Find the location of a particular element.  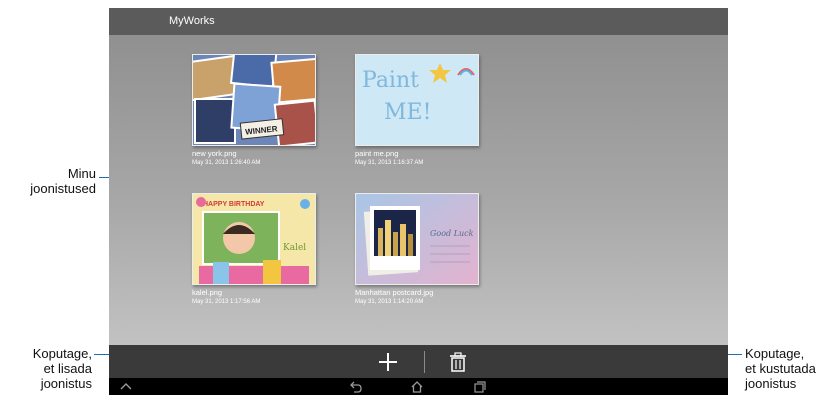

work-date: May 31, 2013 1:17:56 AM is located at coordinates (226, 302).